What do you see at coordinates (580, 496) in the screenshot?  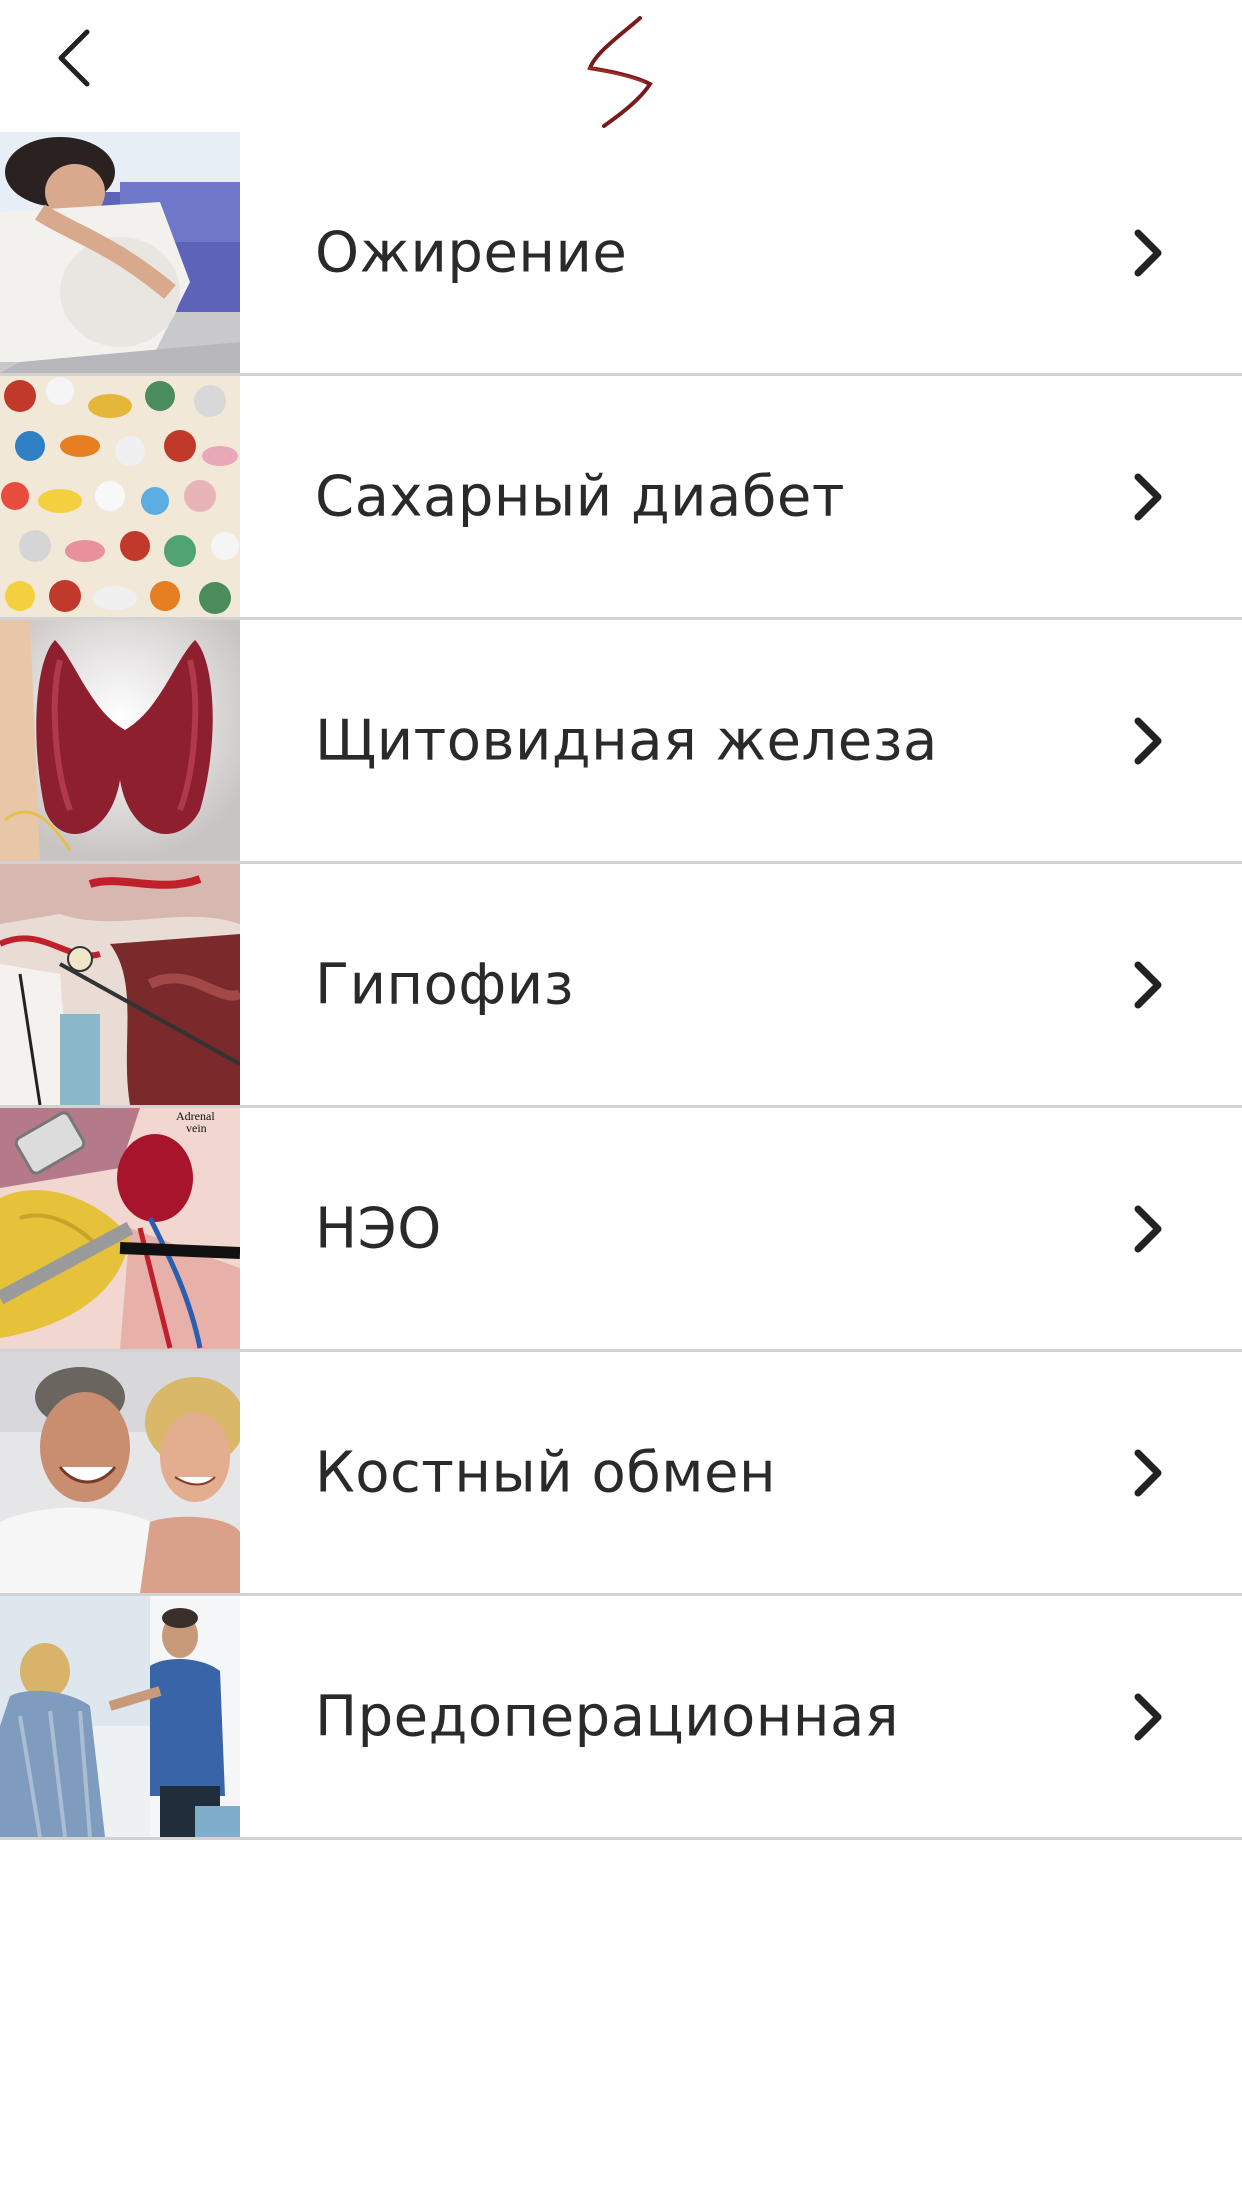 I see `list-item-label: Сахарный диабет` at bounding box center [580, 496].